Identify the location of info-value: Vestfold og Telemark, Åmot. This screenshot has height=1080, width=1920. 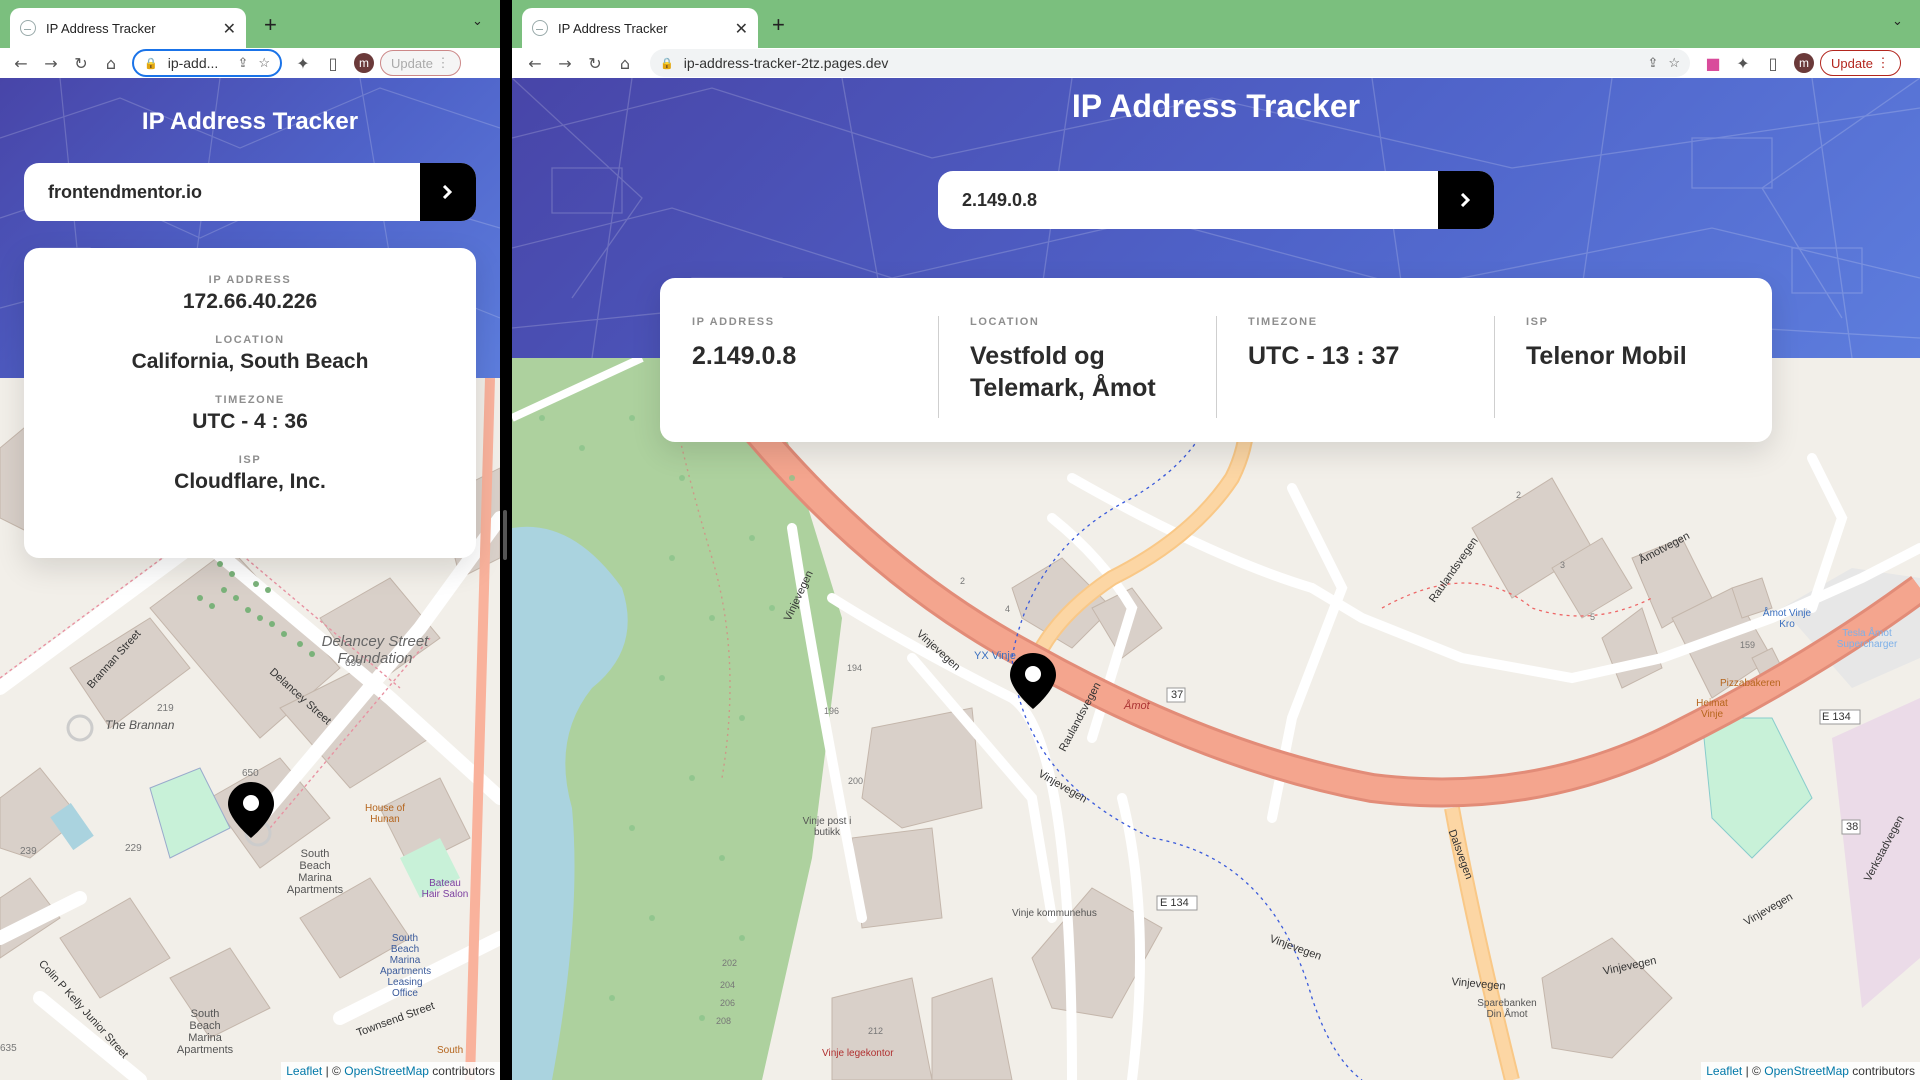
(1063, 372).